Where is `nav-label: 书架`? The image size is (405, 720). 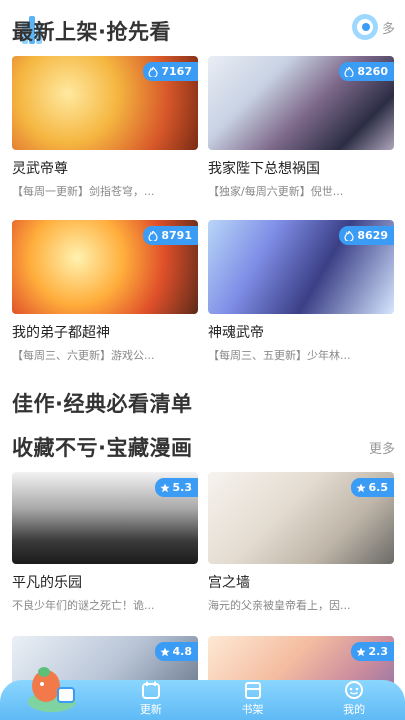 nav-label: 书架 is located at coordinates (252, 709).